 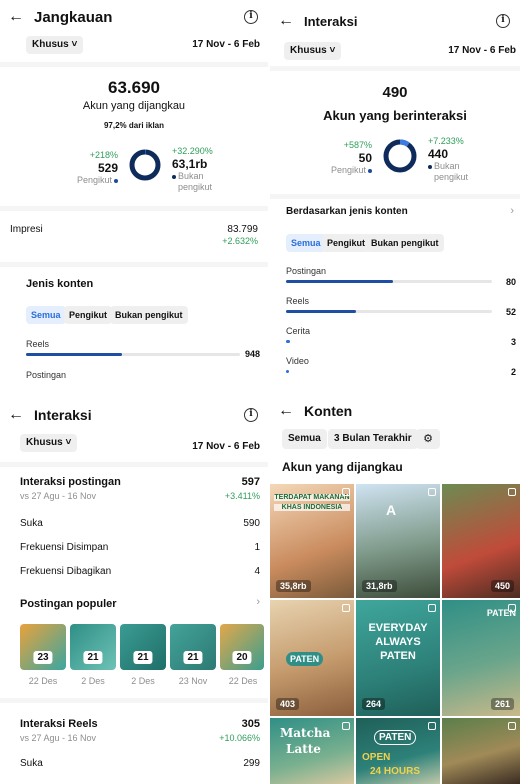 I want to click on header: ← Jangkauan i, so click(x=134, y=17).